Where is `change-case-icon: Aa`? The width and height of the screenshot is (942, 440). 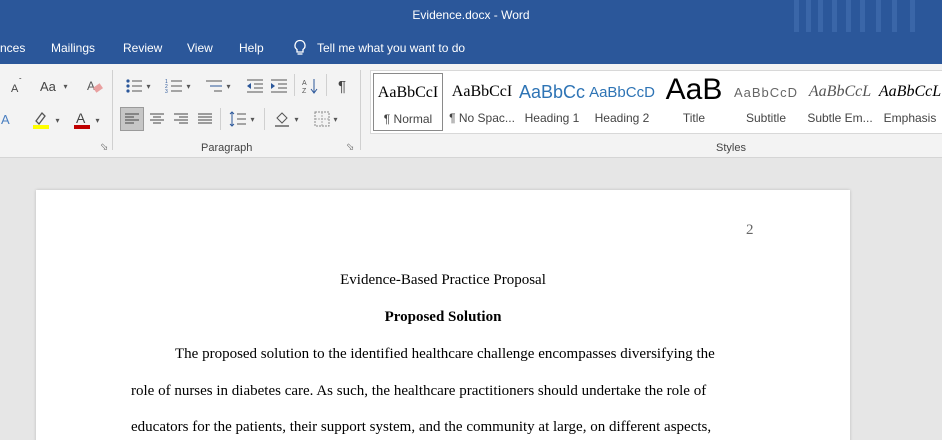
change-case-icon: Aa is located at coordinates (48, 86).